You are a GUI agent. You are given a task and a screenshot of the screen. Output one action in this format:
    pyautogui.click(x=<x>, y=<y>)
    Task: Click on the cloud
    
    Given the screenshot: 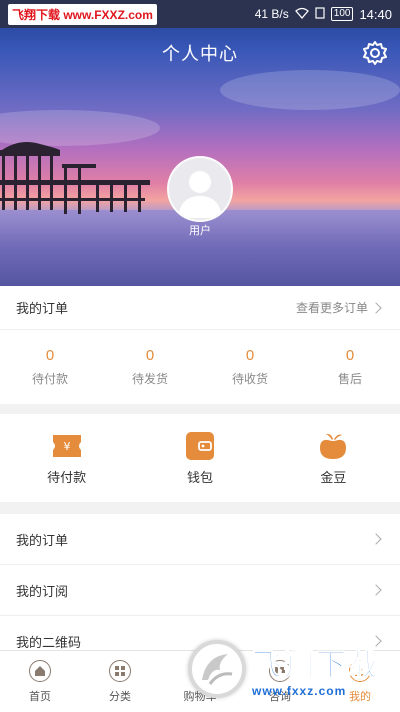 What is the action you would take?
    pyautogui.click(x=310, y=90)
    